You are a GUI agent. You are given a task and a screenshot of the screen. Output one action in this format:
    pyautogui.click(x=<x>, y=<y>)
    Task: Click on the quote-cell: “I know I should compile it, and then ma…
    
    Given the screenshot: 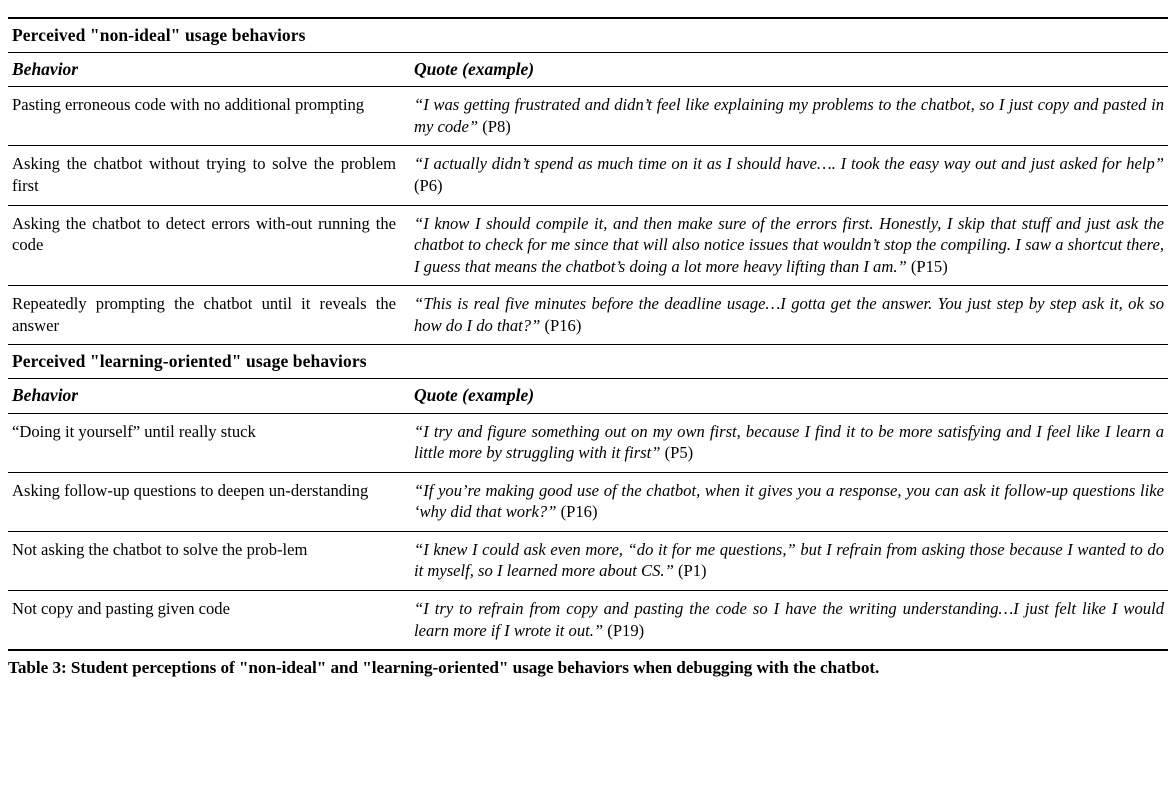 What is the action you would take?
    pyautogui.click(x=789, y=245)
    